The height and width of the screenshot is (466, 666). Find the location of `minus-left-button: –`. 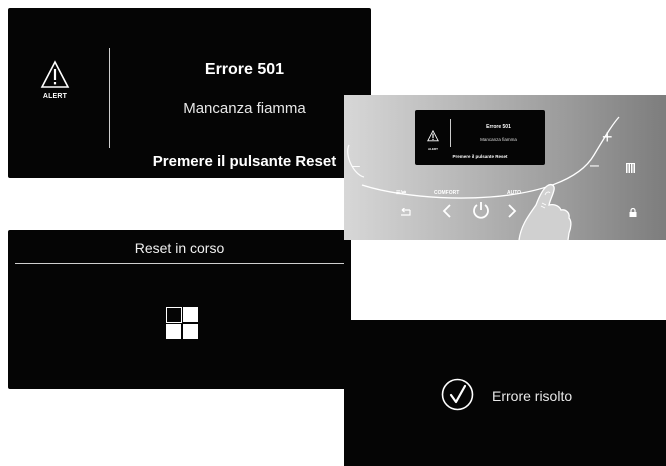

minus-left-button: – is located at coordinates (356, 165).